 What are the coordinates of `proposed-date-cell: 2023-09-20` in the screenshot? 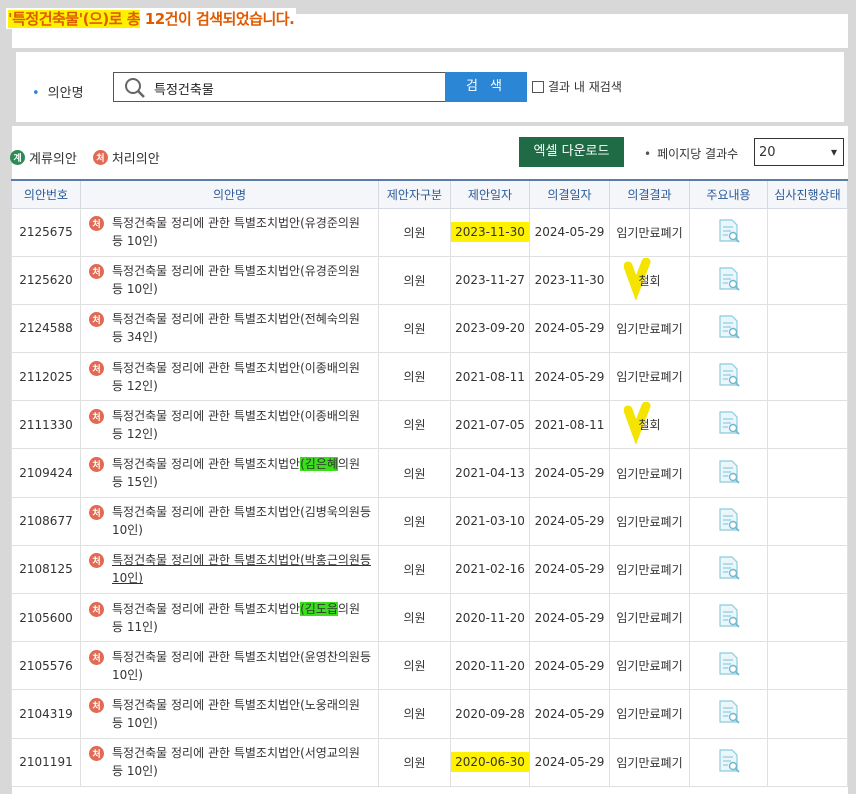 It's located at (490, 328).